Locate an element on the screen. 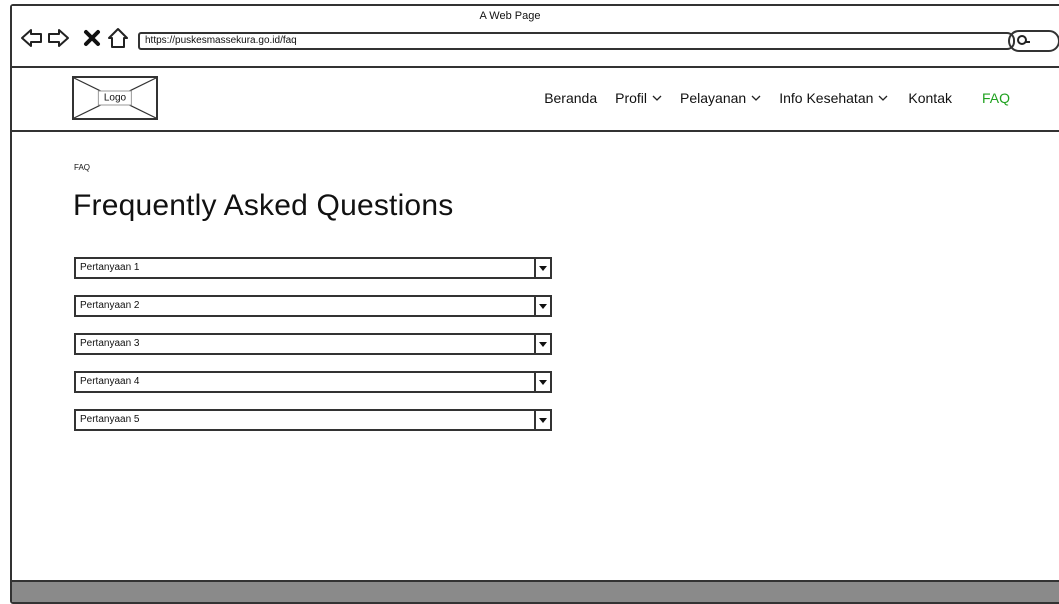 Image resolution: width=1059 pixels, height=604 pixels. back-arrow-icon is located at coordinates (32, 38).